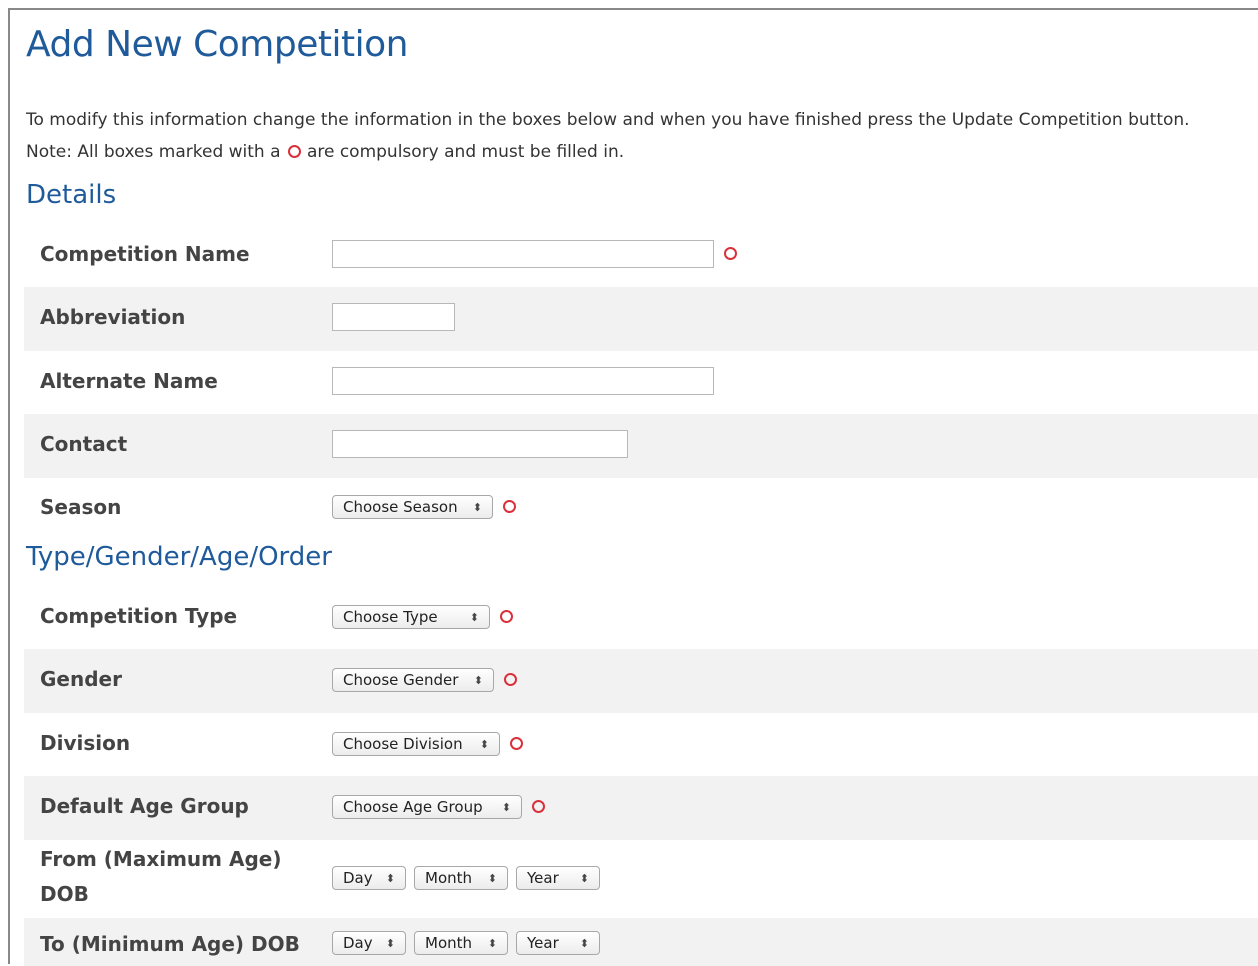 Image resolution: width=1258 pixels, height=966 pixels. I want to click on season-controls: Choose Season ⬍, so click(427, 507).